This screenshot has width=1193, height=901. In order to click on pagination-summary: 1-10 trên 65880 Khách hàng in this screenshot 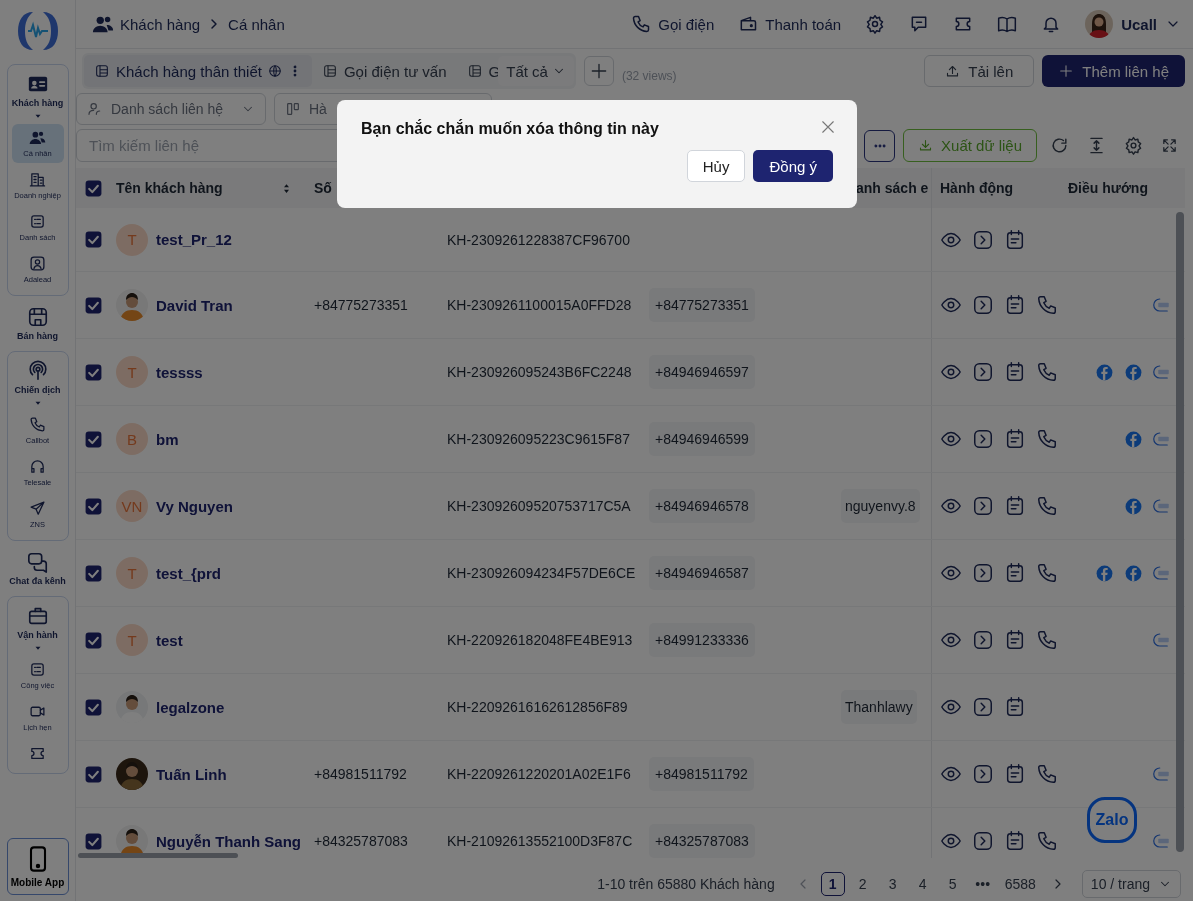, I will do `click(686, 883)`.